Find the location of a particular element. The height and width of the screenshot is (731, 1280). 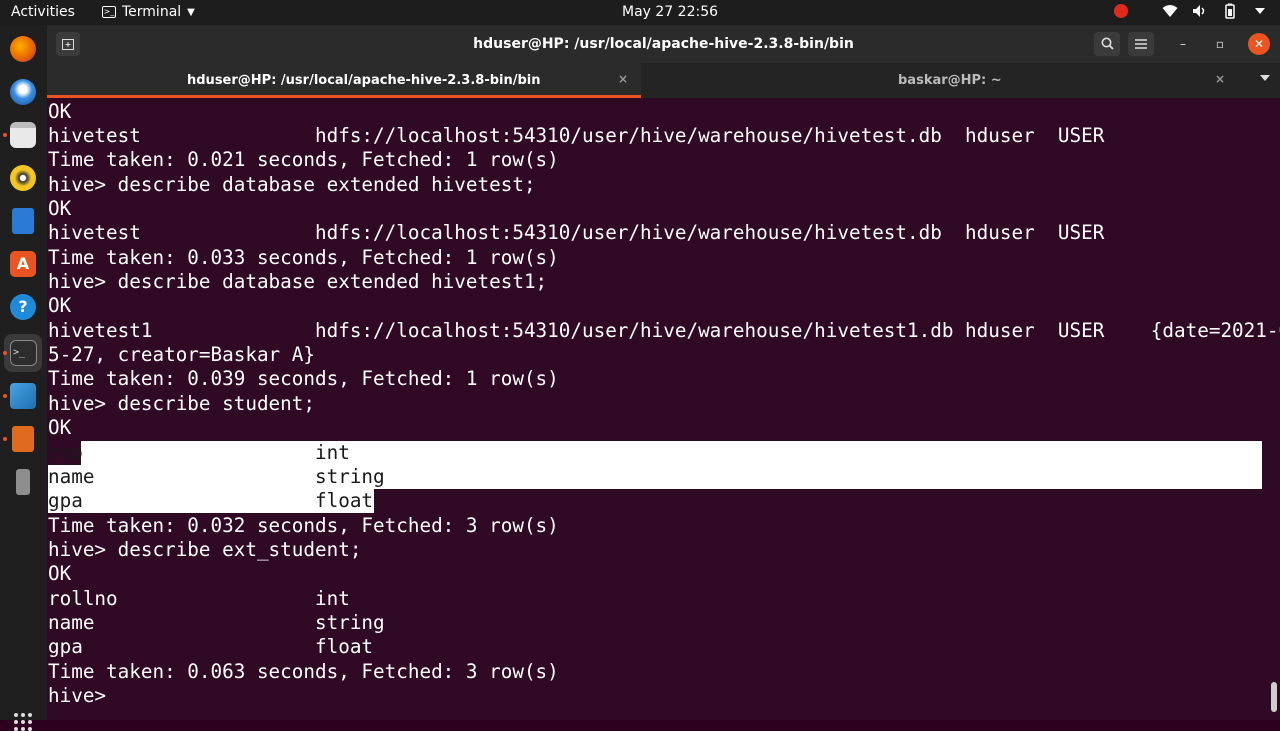

usb-drive-icon is located at coordinates (23, 482).